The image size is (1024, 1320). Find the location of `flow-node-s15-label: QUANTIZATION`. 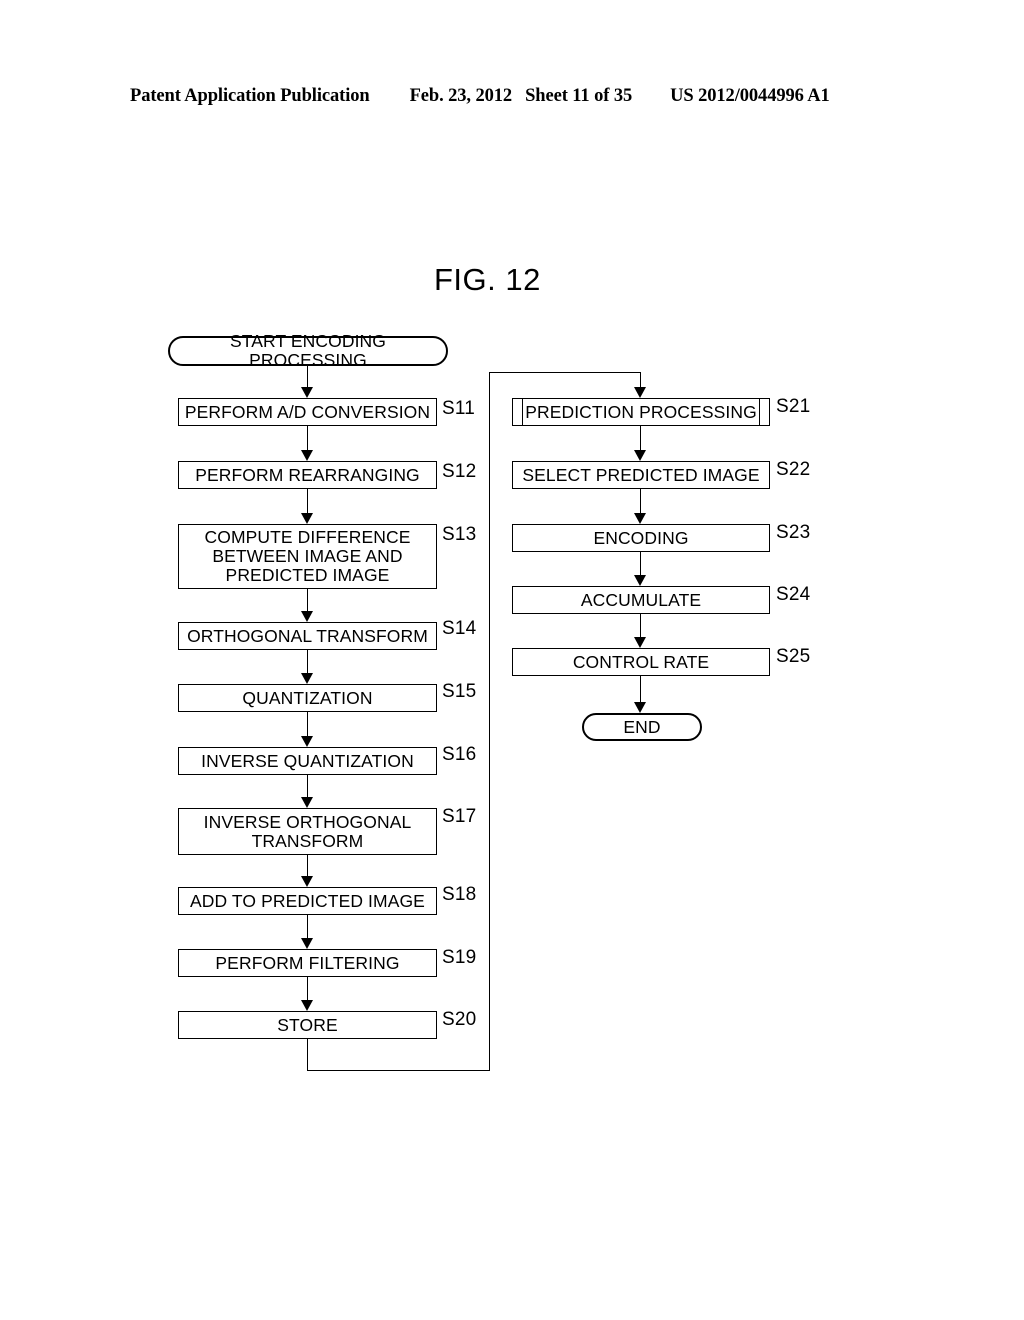

flow-node-s15-label: QUANTIZATION is located at coordinates (307, 697).